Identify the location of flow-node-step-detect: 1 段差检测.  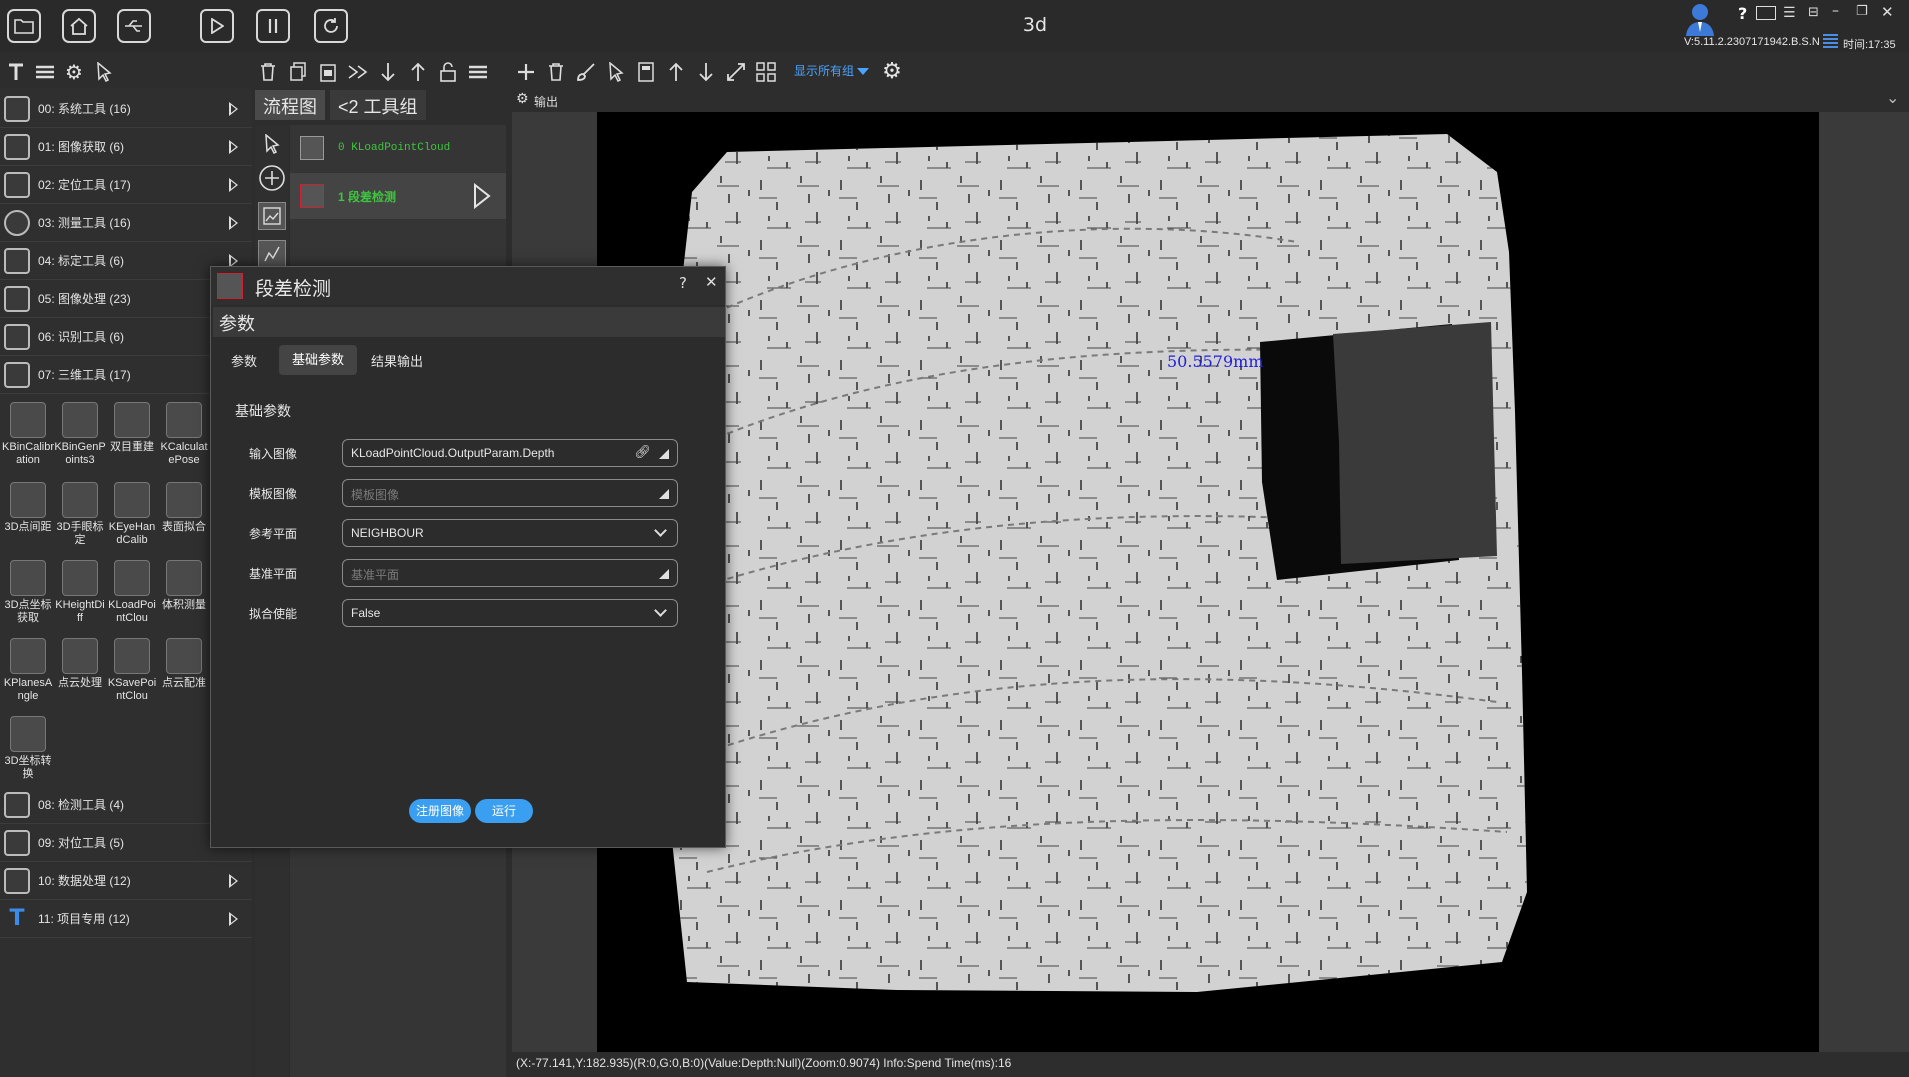
(398, 196).